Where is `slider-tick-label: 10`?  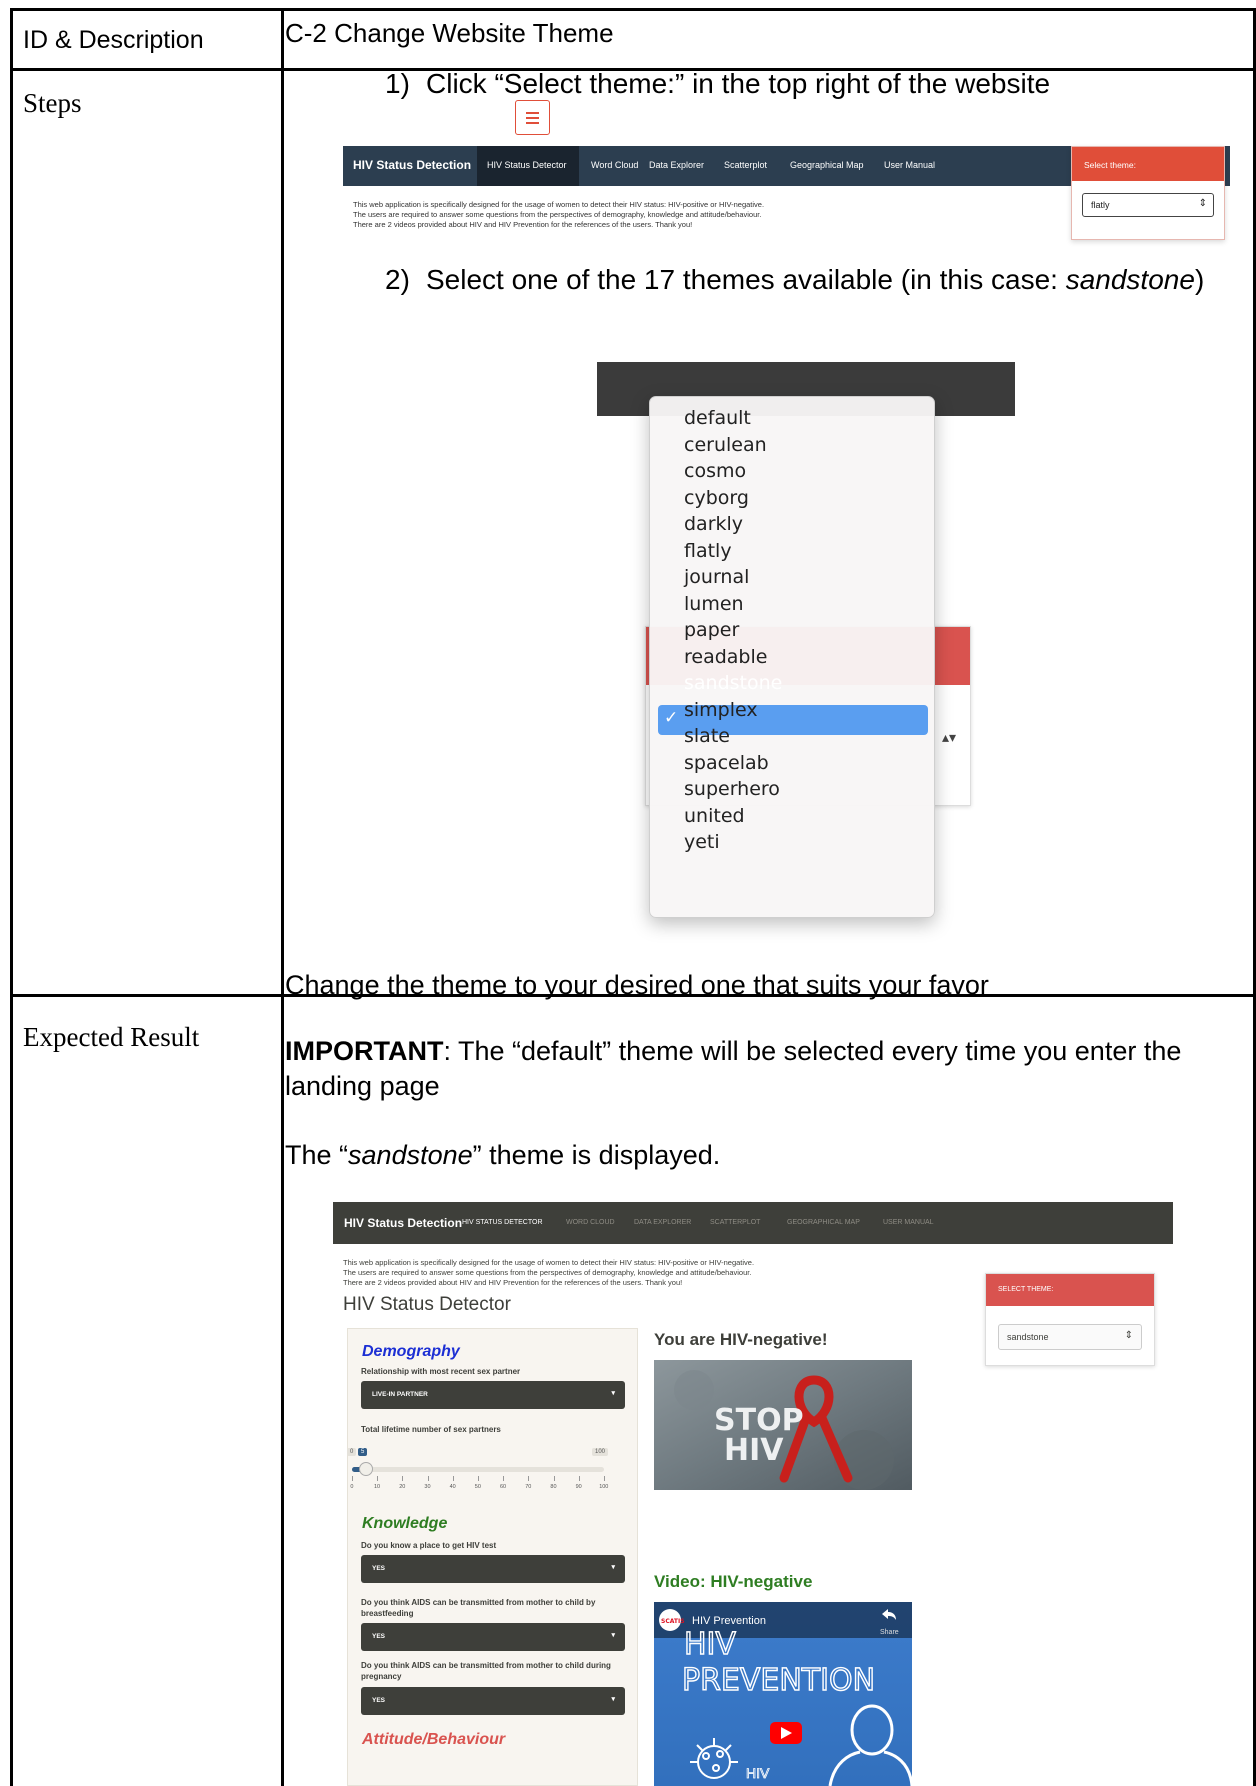
slider-tick-label: 10 is located at coordinates (377, 1487).